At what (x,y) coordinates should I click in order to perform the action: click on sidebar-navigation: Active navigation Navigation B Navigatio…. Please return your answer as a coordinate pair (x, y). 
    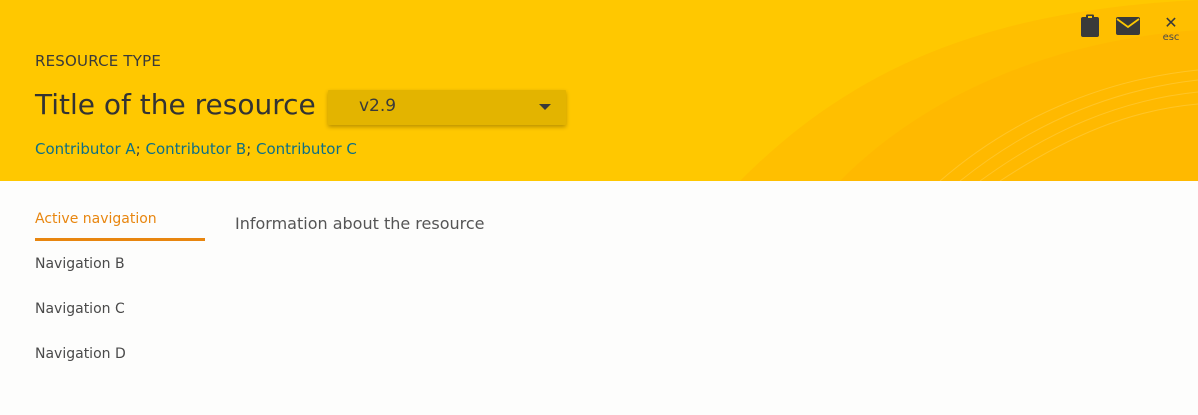
    Looking at the image, I should click on (120, 290).